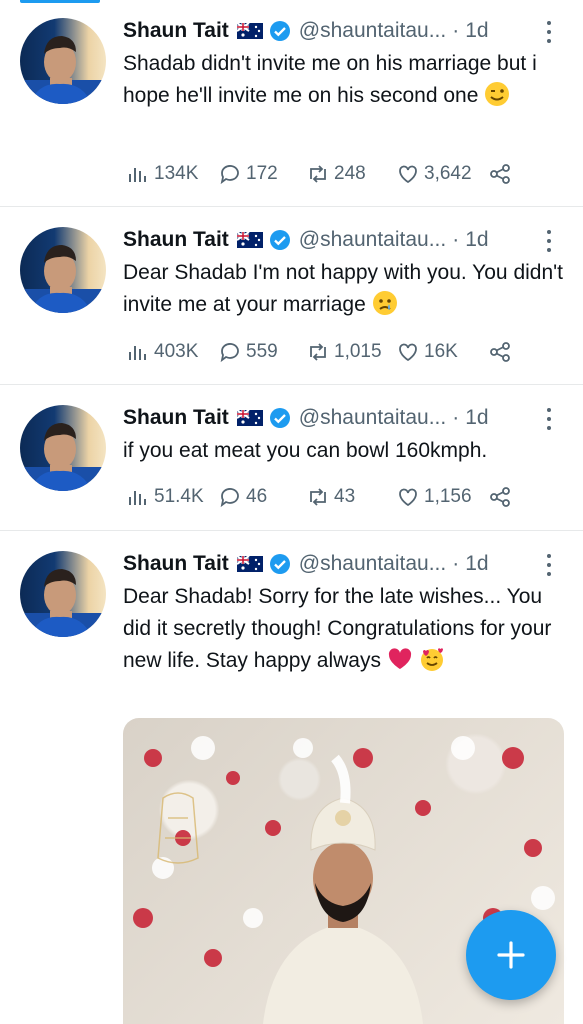 Image resolution: width=583 pixels, height=1024 pixels. I want to click on reply-count: 559, so click(262, 351).